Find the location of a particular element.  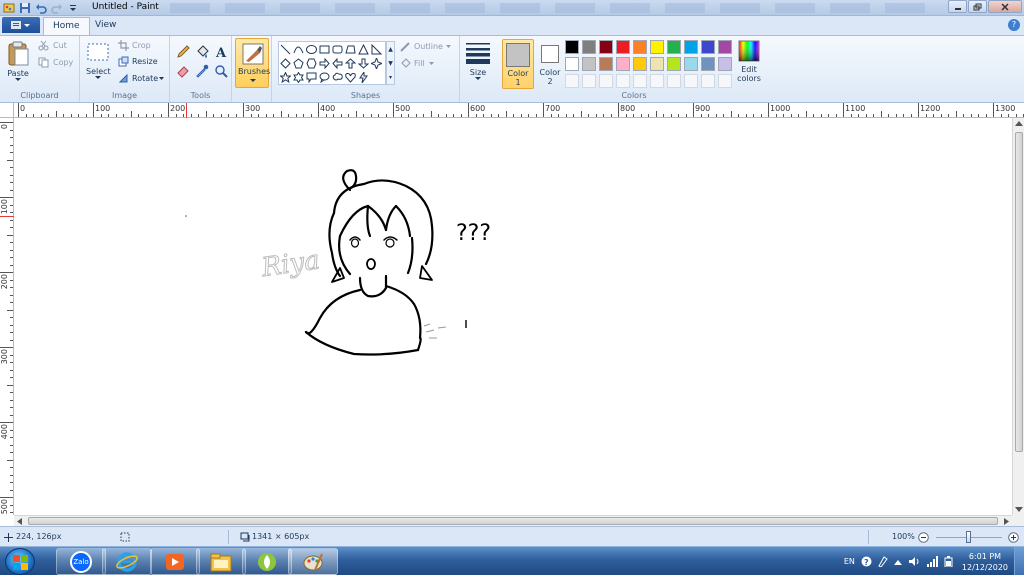

taskbar-zalo: Zalo is located at coordinates (81, 561).